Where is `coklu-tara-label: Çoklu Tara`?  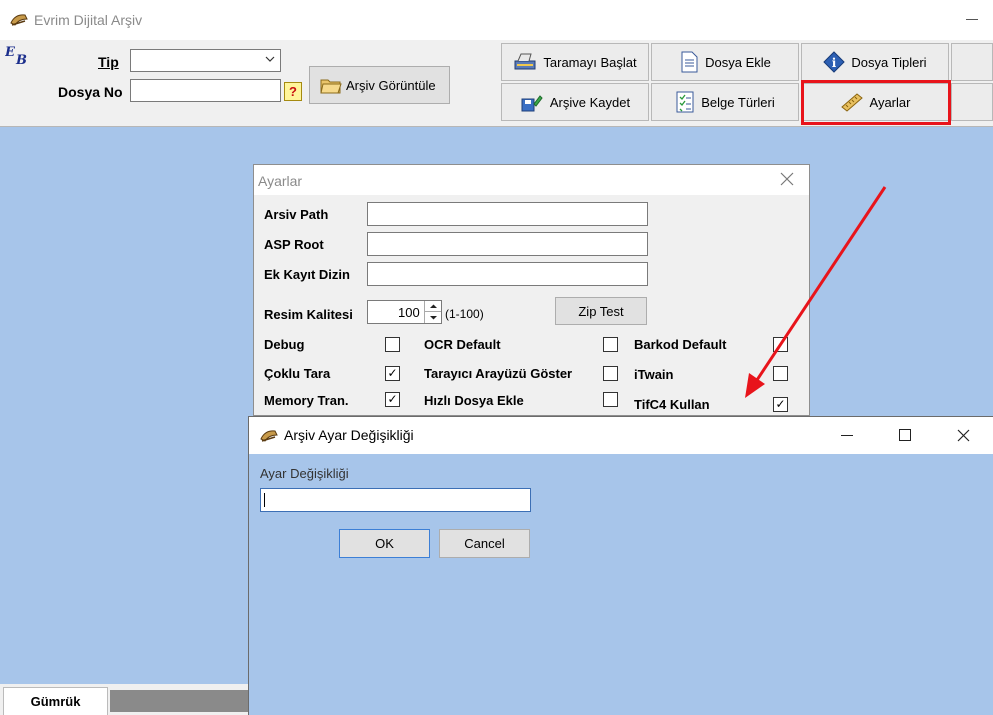 coklu-tara-label: Çoklu Tara is located at coordinates (297, 373).